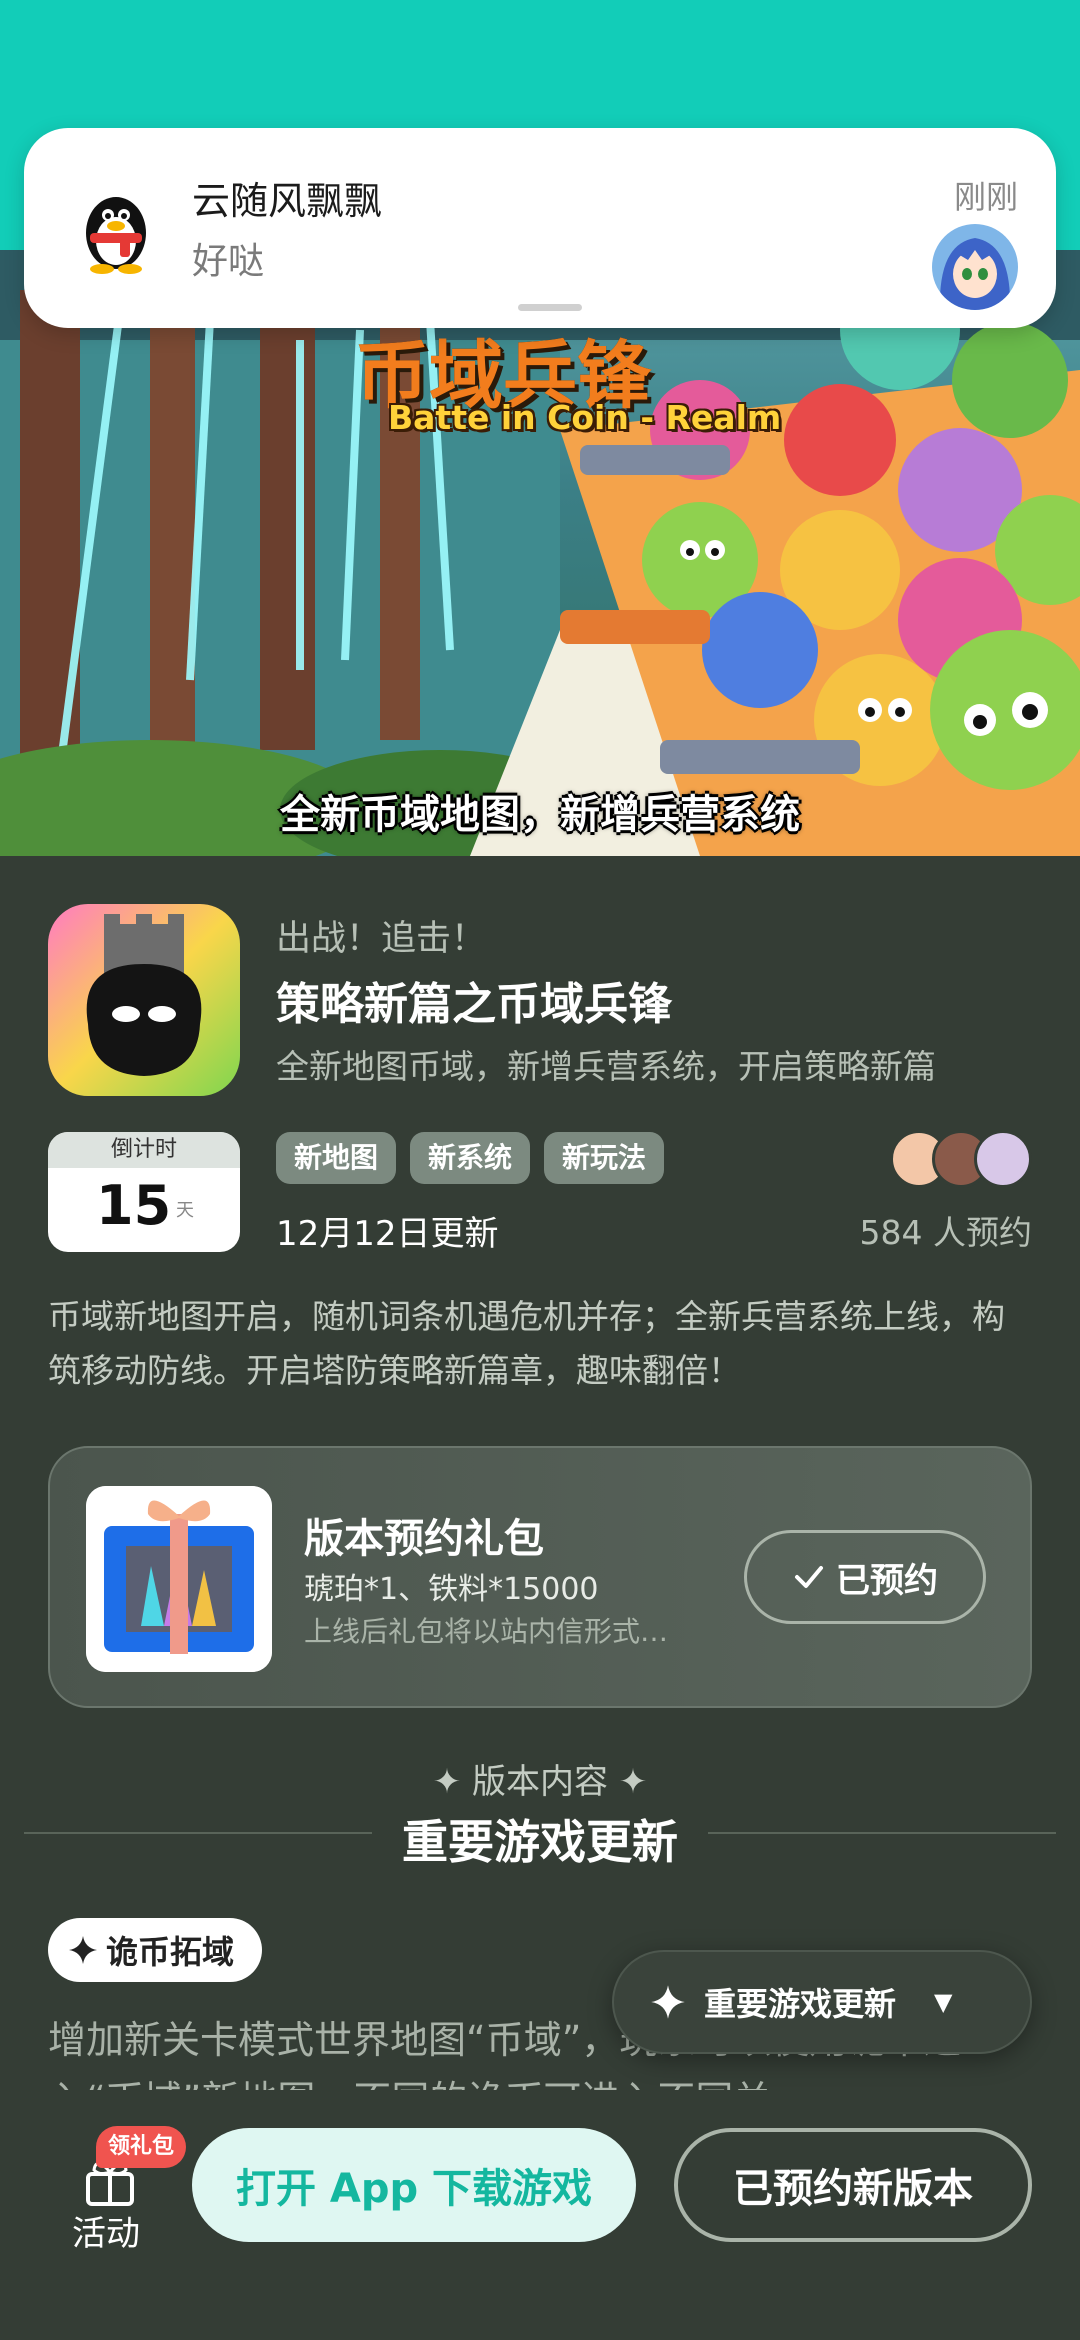 This screenshot has height=2340, width=1080. Describe the element at coordinates (185, 1210) in the screenshot. I see `countdown-unit: 天` at that location.